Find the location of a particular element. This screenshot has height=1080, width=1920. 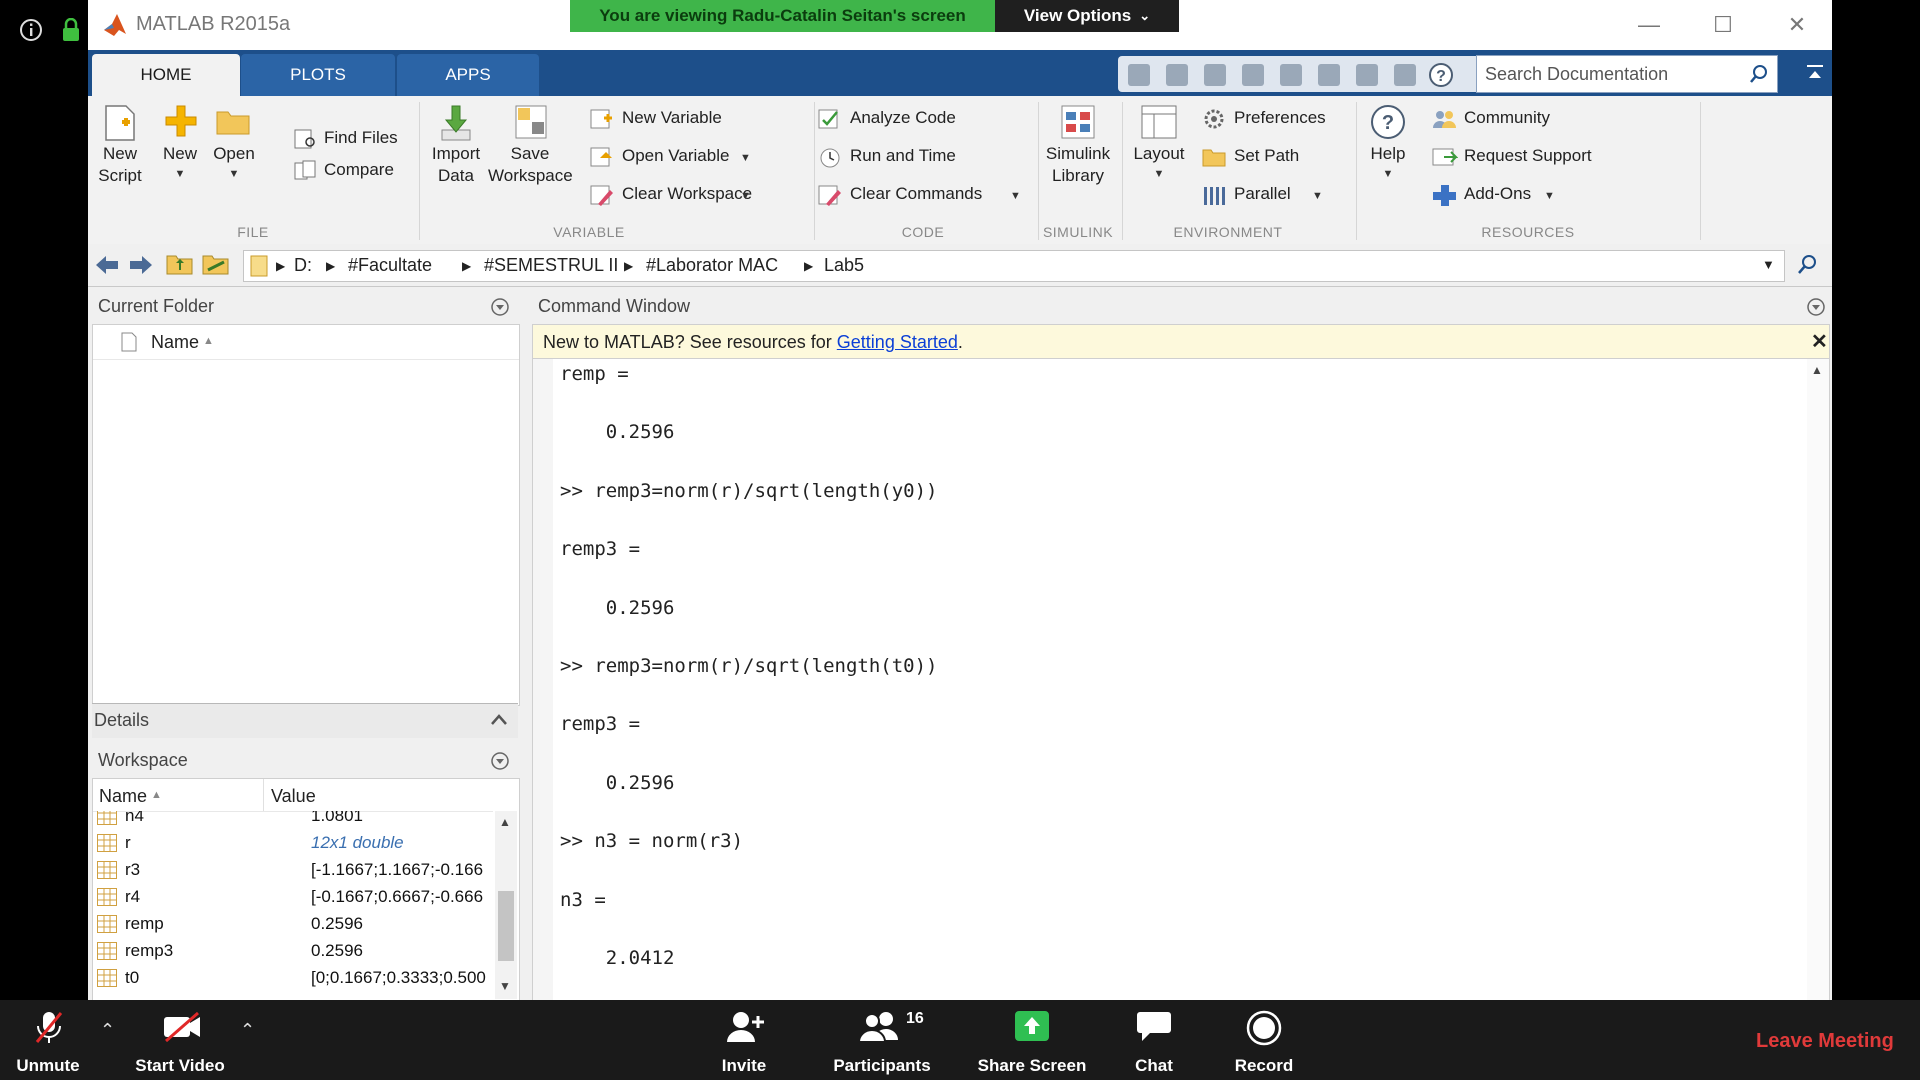

switch-windows-icon is located at coordinates (1405, 75).